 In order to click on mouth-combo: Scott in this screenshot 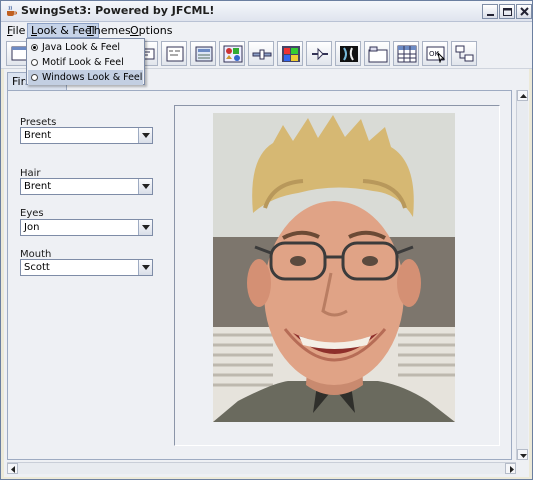, I will do `click(86, 267)`.